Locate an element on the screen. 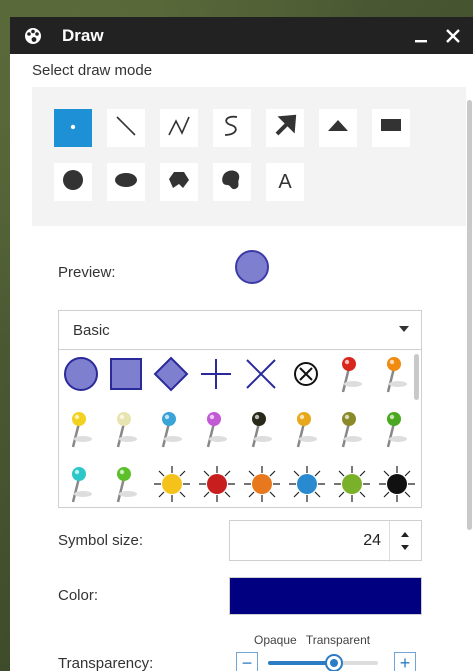 Image resolution: width=473 pixels, height=671 pixels. symbol-set-value: Basic is located at coordinates (91, 330).